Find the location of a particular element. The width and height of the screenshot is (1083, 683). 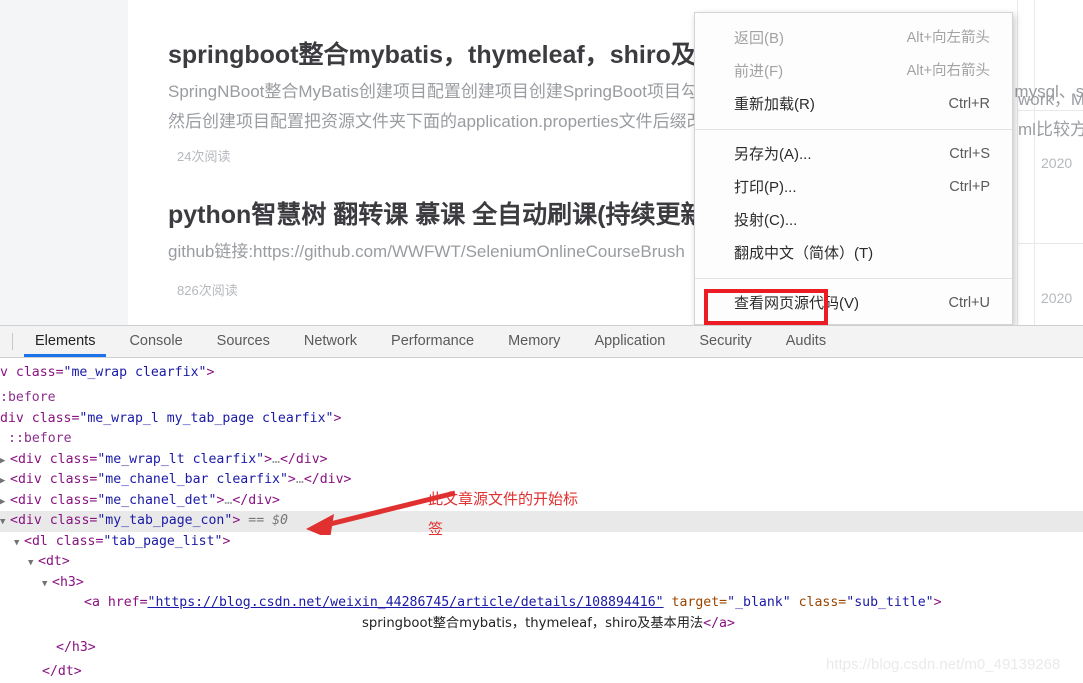

tab-audits: Audits is located at coordinates (806, 341).